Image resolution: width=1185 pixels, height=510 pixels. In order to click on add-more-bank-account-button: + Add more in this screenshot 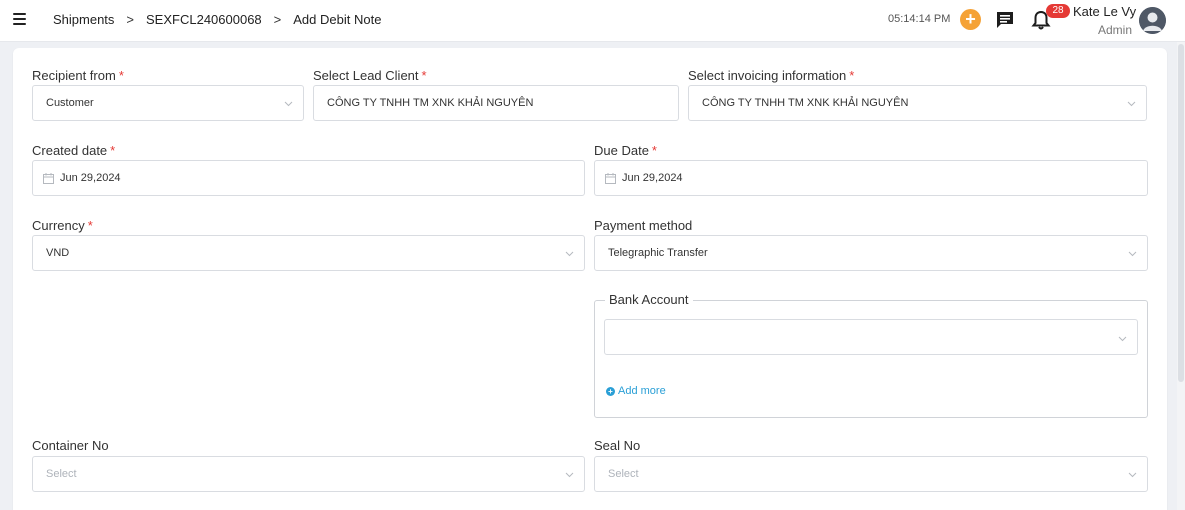, I will do `click(636, 391)`.